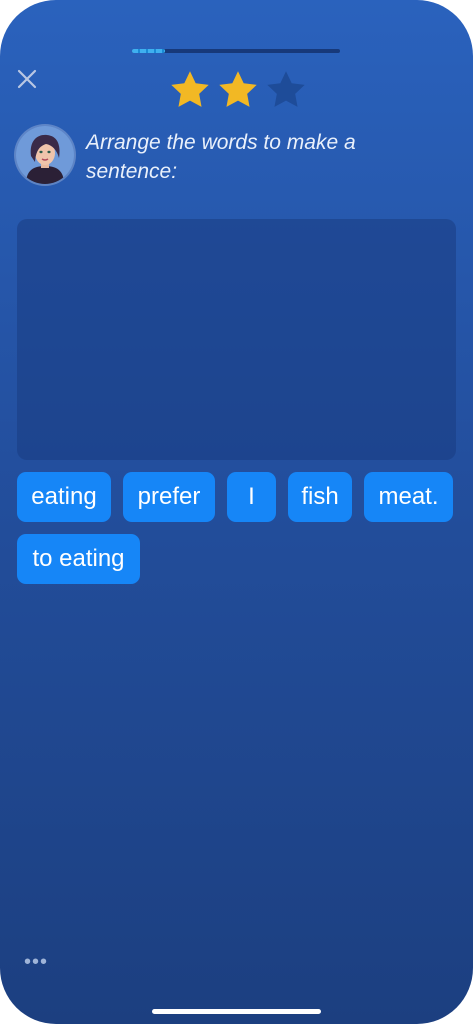 The height and width of the screenshot is (1024, 473). What do you see at coordinates (236, 1011) in the screenshot?
I see `home-indicator` at bounding box center [236, 1011].